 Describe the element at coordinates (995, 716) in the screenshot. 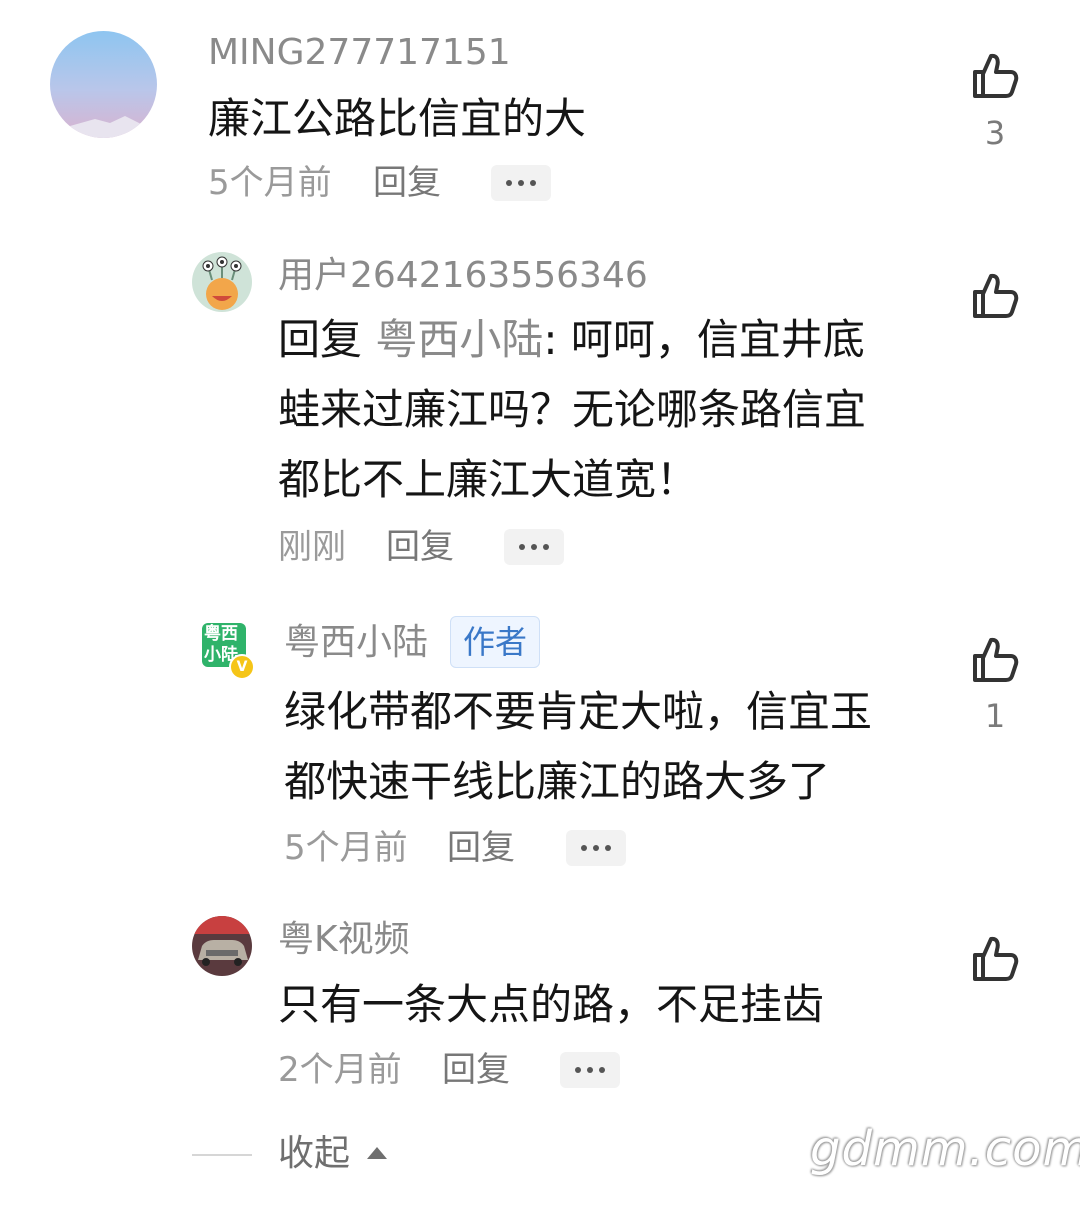

I see `like-count: 1` at that location.